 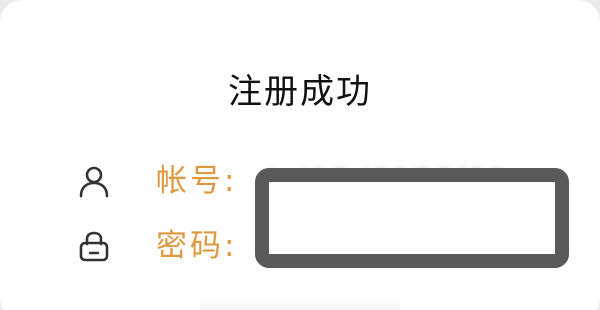 I want to click on password-label: 密码:, so click(x=197, y=246).